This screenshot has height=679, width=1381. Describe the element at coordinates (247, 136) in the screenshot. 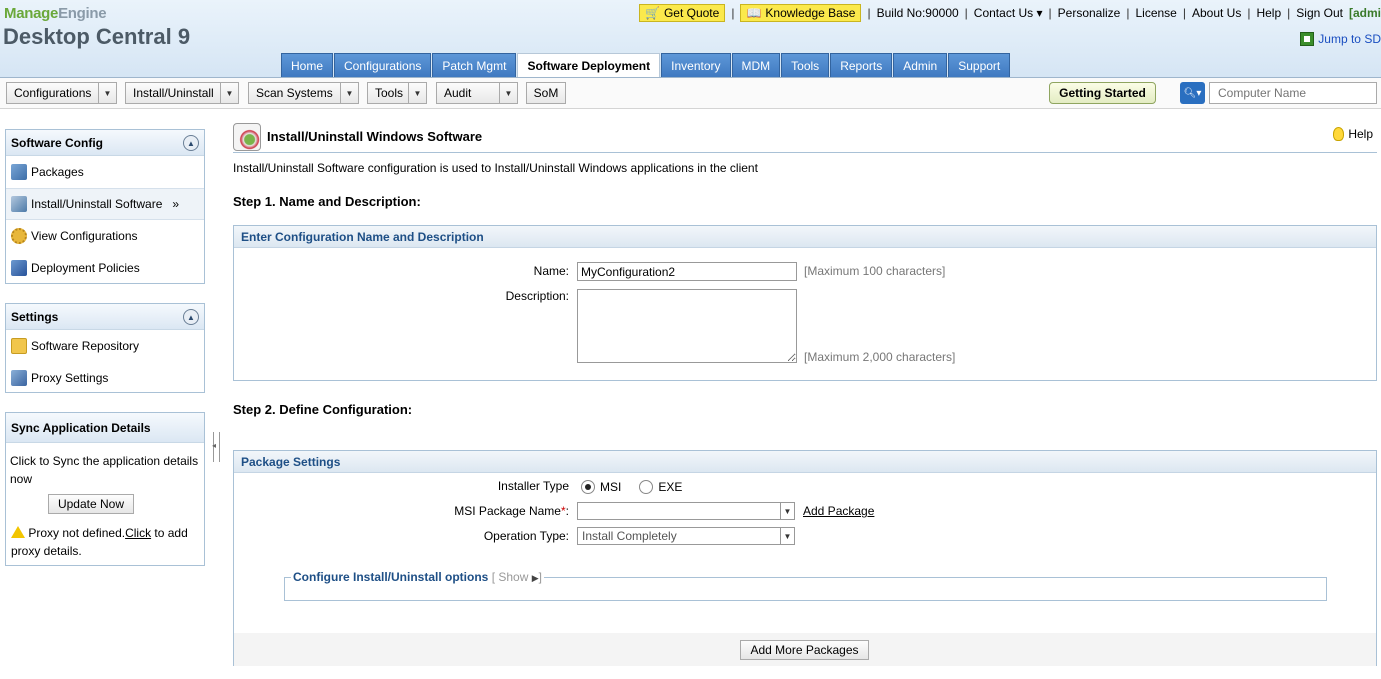

I see `install-software-icon` at that location.